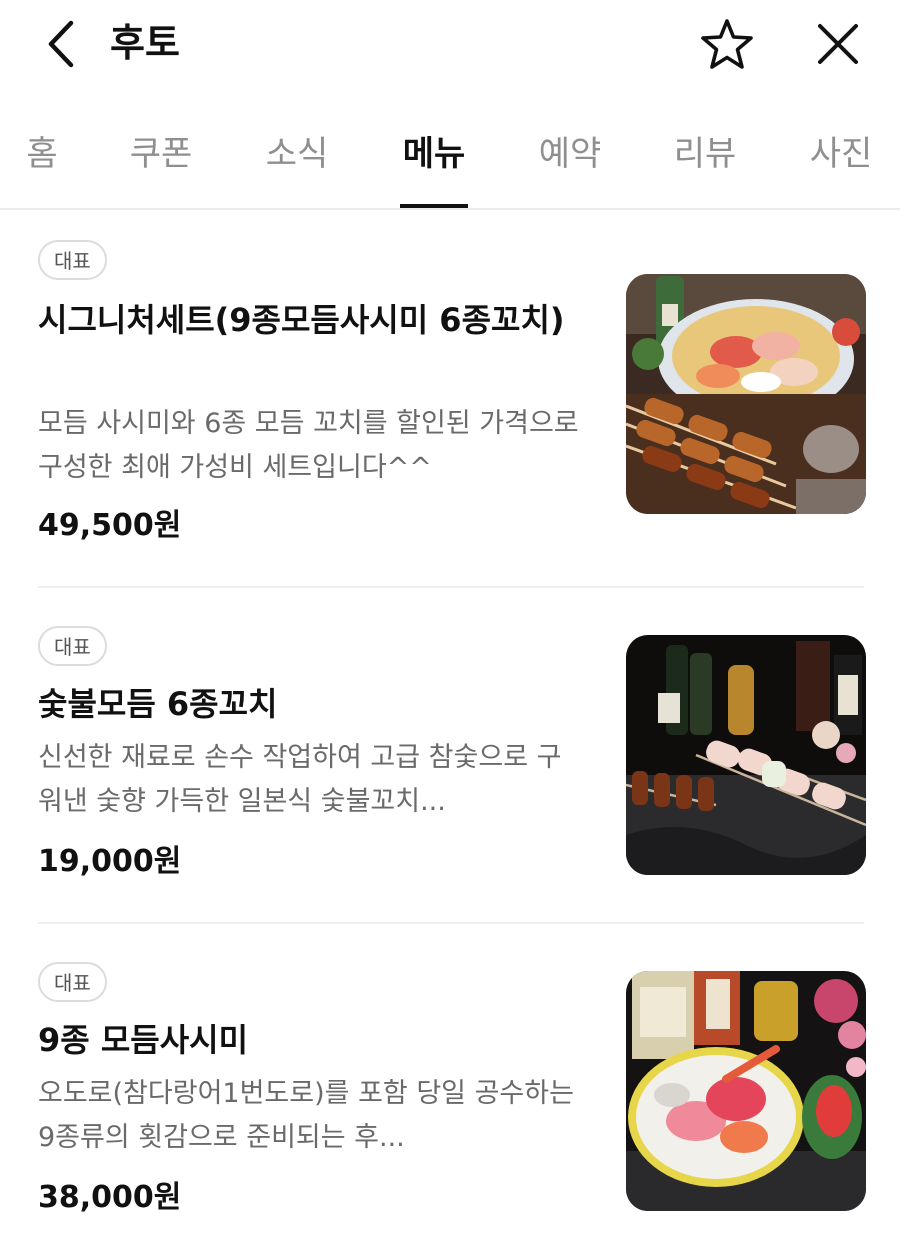 The width and height of the screenshot is (900, 1254). Describe the element at coordinates (841, 160) in the screenshot. I see `tab-photo: 사진` at that location.